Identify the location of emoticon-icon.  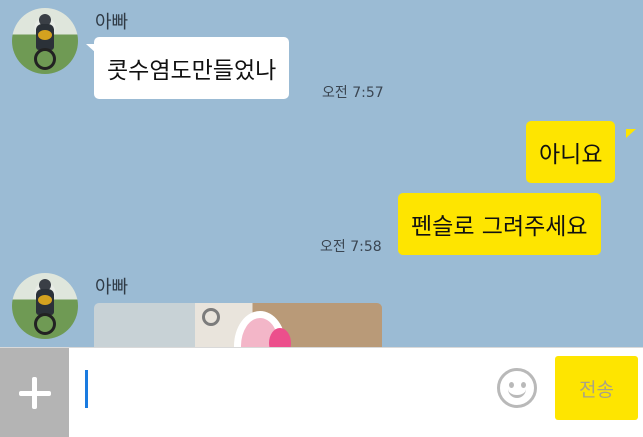
(517, 388).